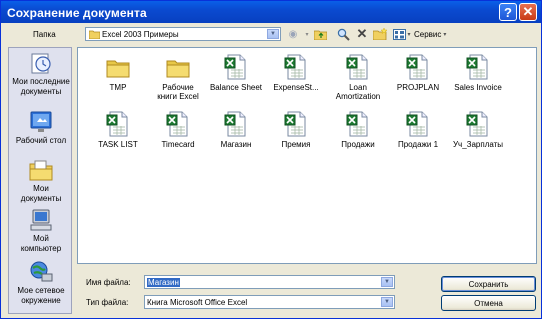 This screenshot has width=542, height=319. I want to click on new-folder-icon, so click(380, 34).